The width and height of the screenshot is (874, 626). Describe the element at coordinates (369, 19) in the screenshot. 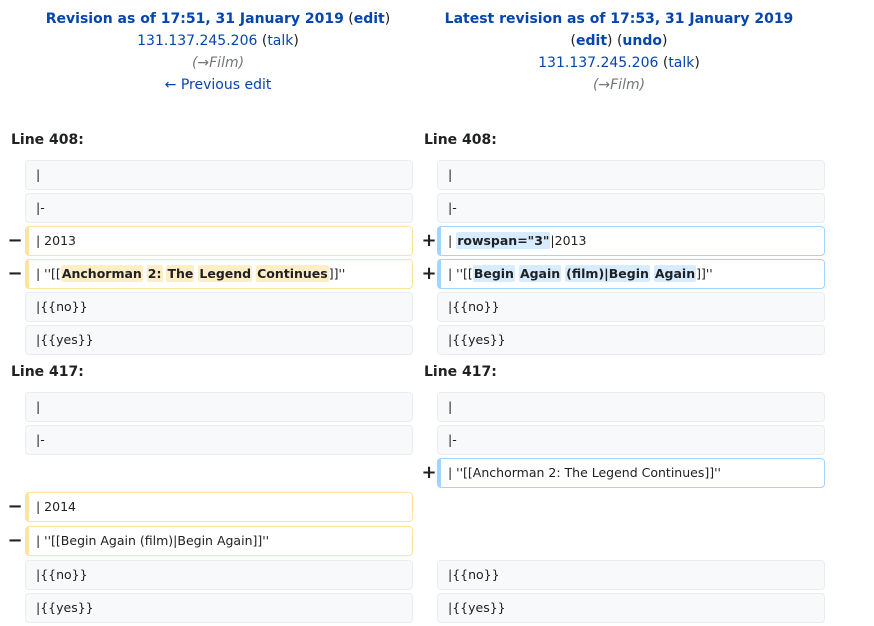

I see `left-edit-link: edit` at that location.